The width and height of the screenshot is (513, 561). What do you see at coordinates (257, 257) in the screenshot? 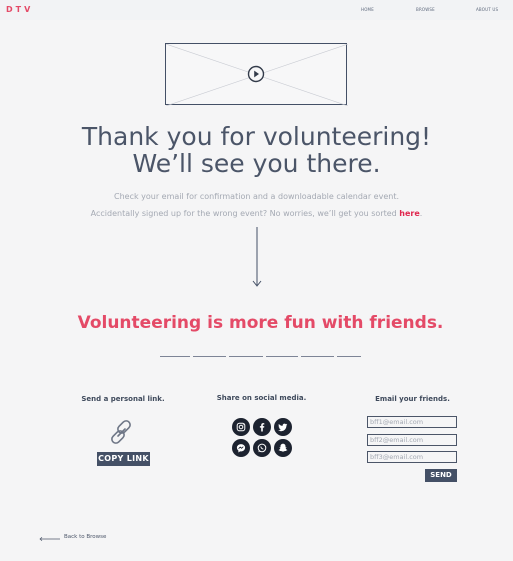
I see `down-arrow-icon` at bounding box center [257, 257].